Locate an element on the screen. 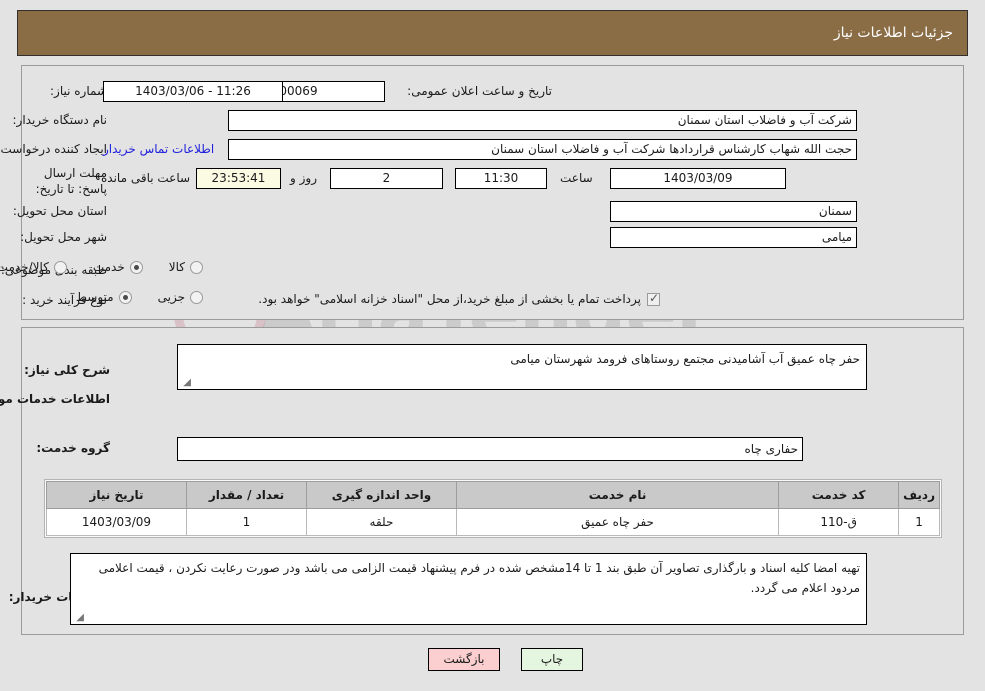 The width and height of the screenshot is (985, 691). table-header-cell: تاریخ نیاز is located at coordinates (116, 495).